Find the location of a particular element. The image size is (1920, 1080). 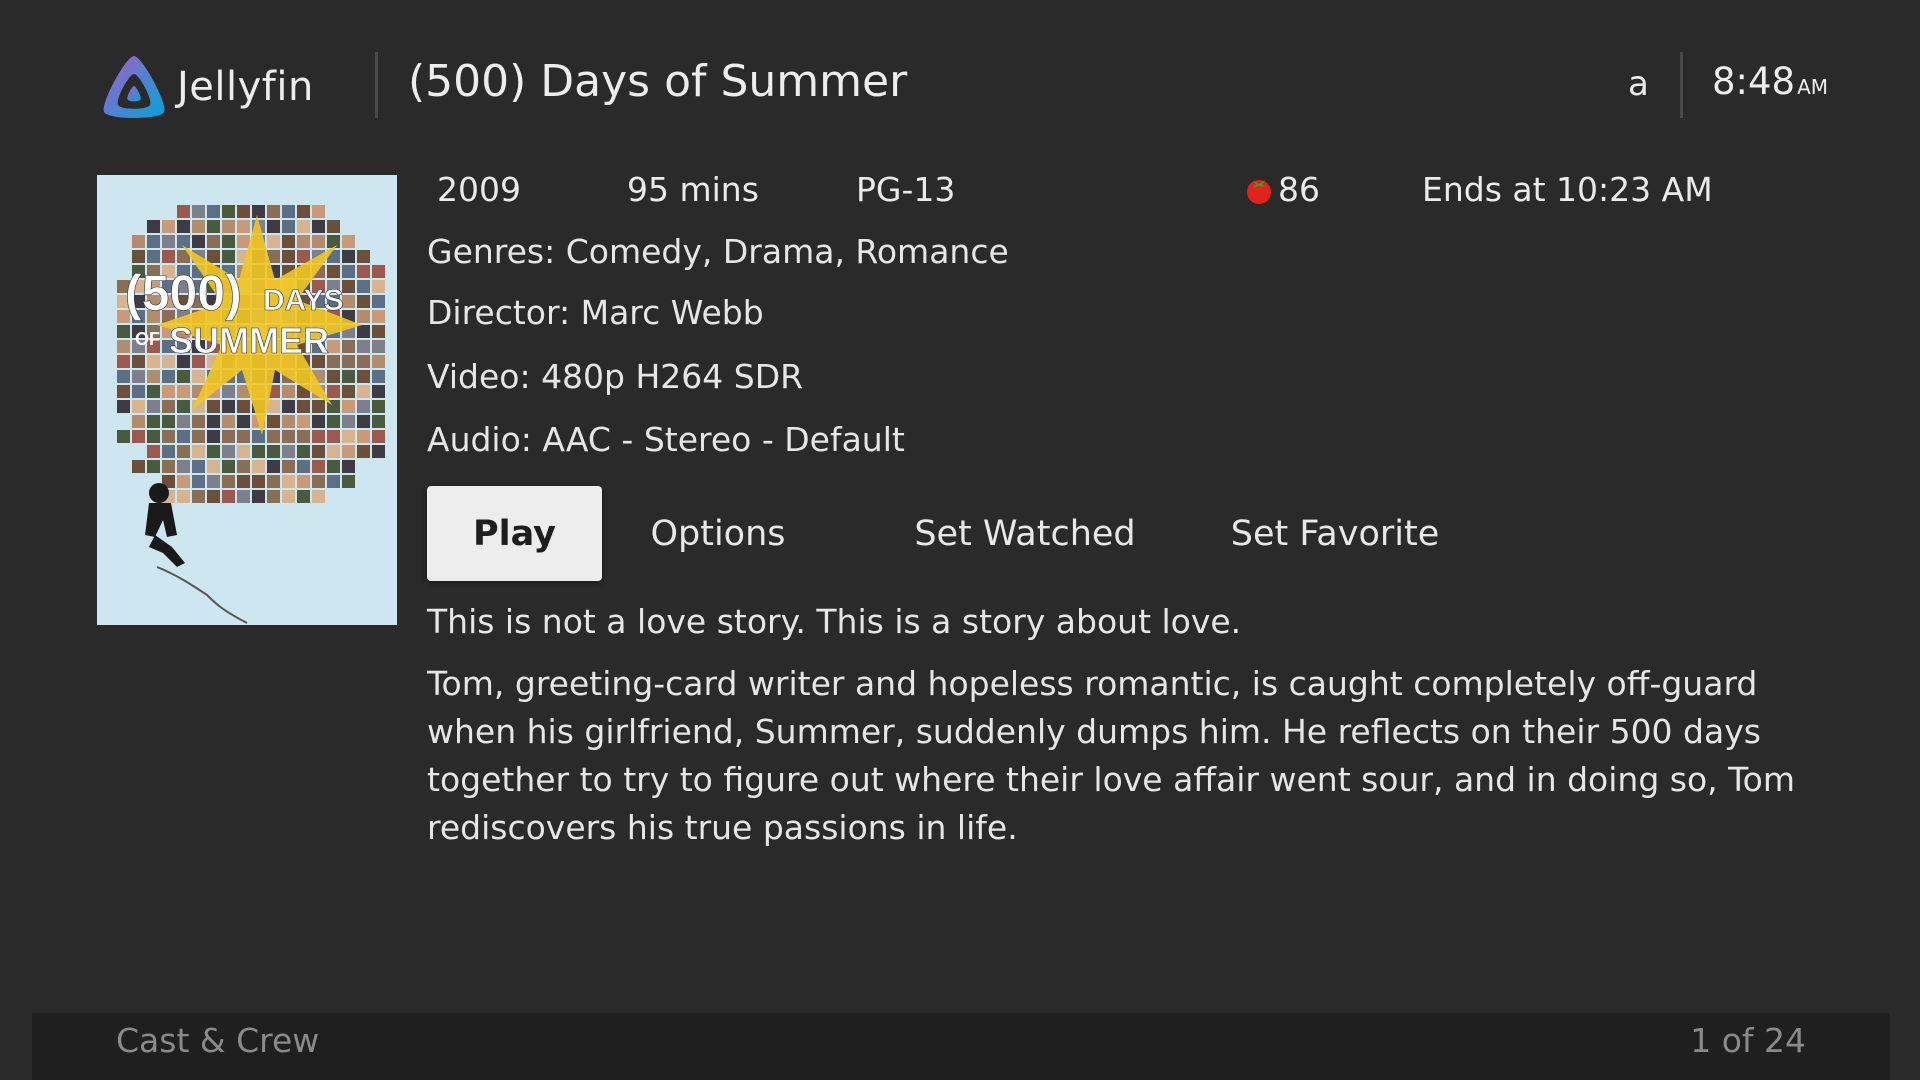

clock-ampm: AM is located at coordinates (1813, 87).